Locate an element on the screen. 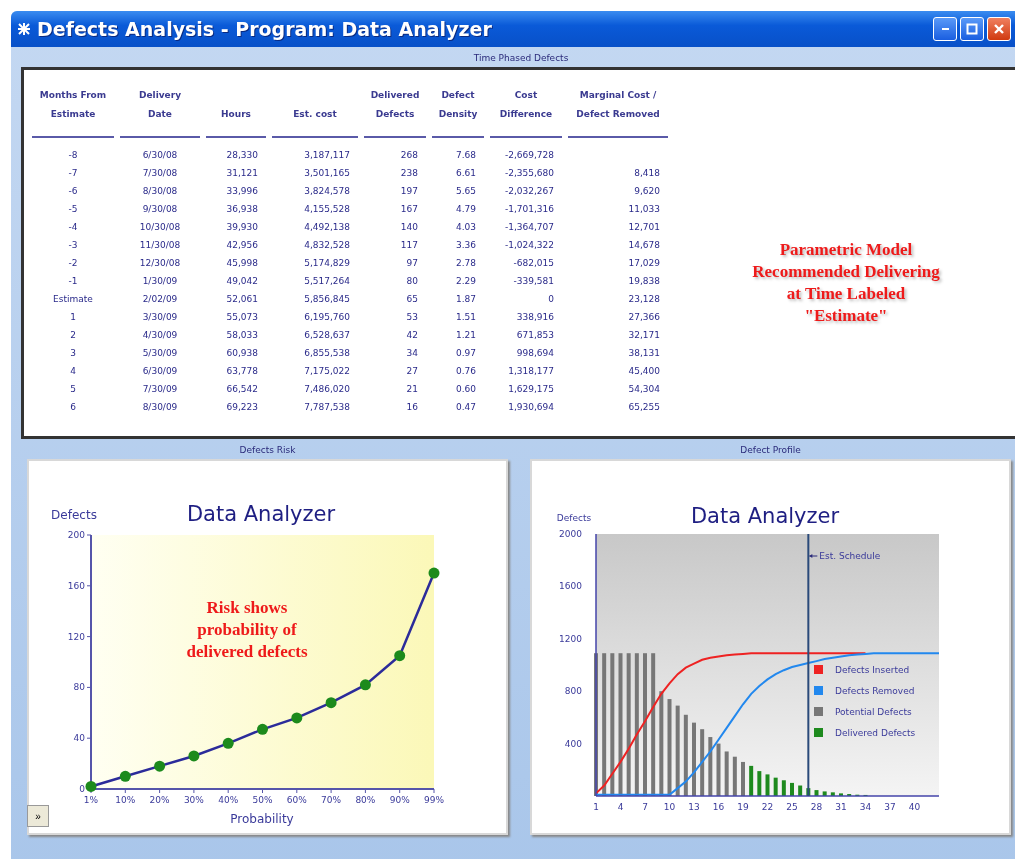 Image resolution: width=1015 pixels, height=859 pixels. table-cell: 39,930 is located at coordinates (242, 227).